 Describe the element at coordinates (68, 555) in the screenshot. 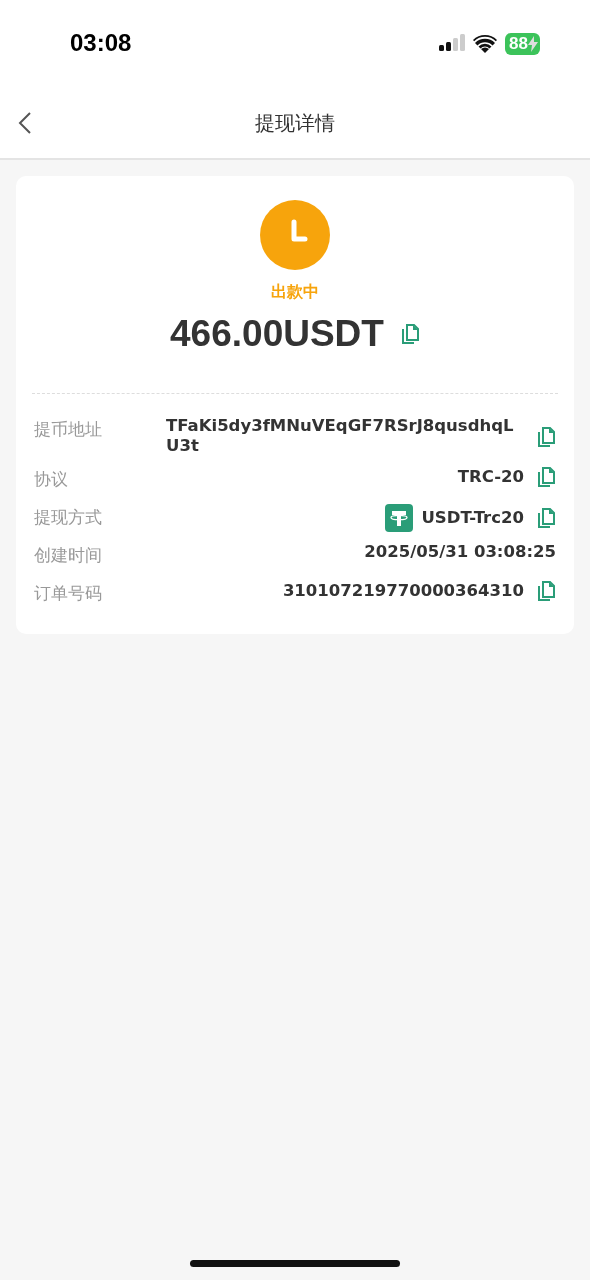

I see `detail-label: 创建时间` at that location.